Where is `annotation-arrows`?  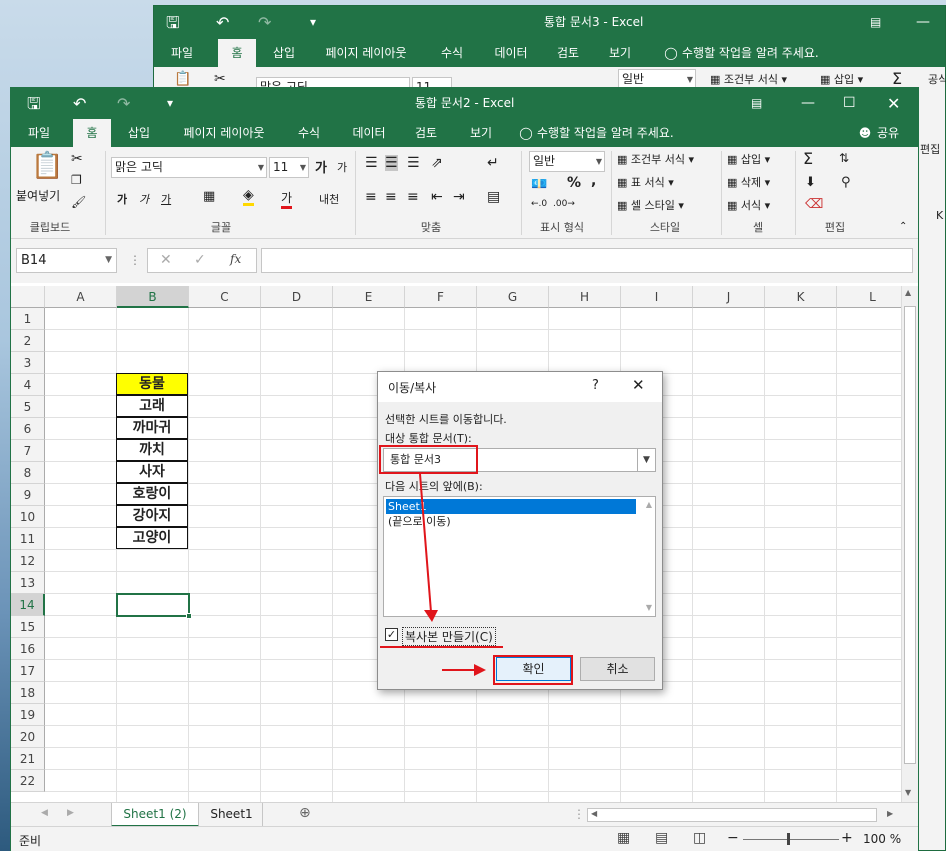 annotation-arrows is located at coordinates (452, 574).